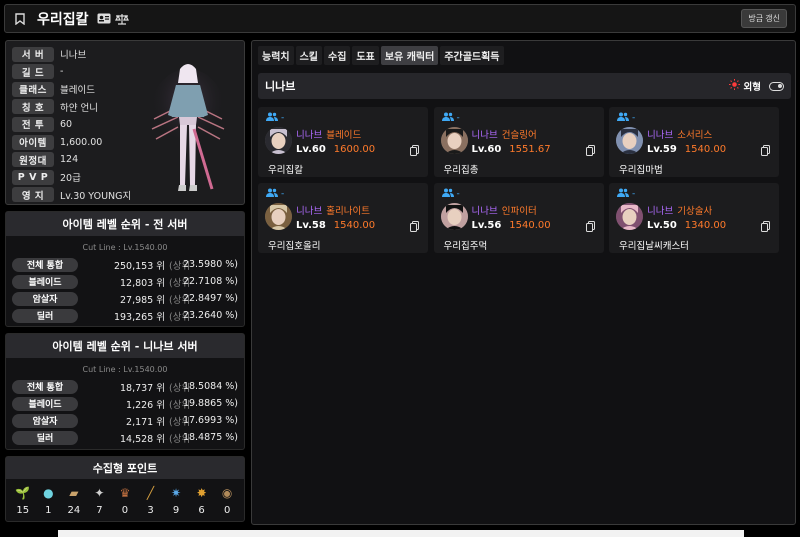 This screenshot has width=800, height=537. Describe the element at coordinates (150, 493) in the screenshot. I see `sea-bounty-icon: ╱` at that location.